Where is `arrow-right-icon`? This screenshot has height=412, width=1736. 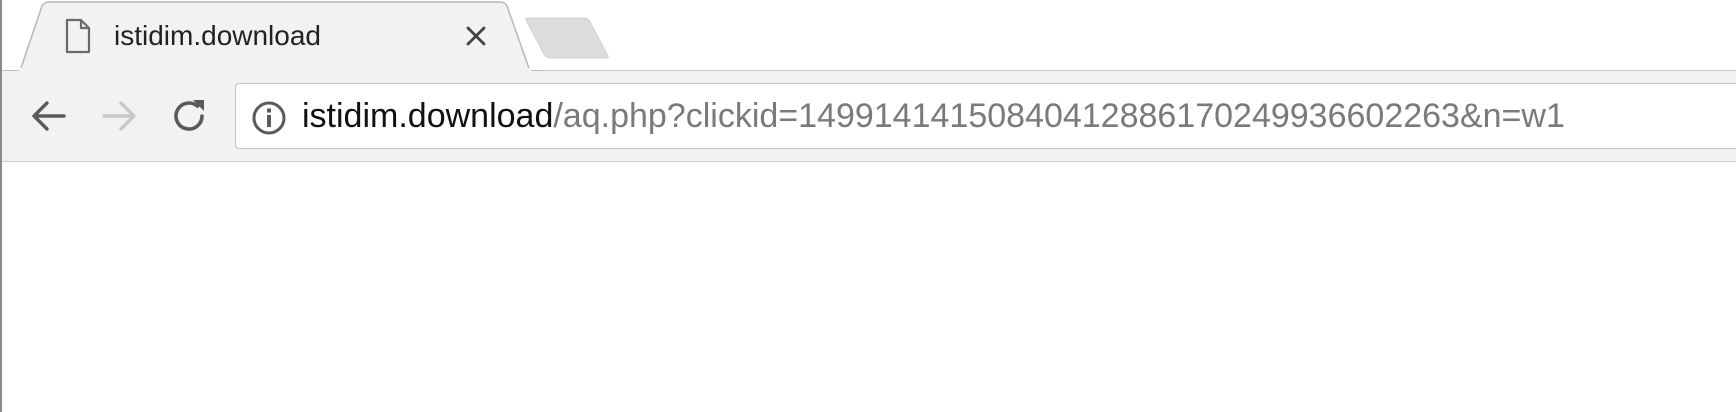
arrow-right-icon is located at coordinates (119, 116).